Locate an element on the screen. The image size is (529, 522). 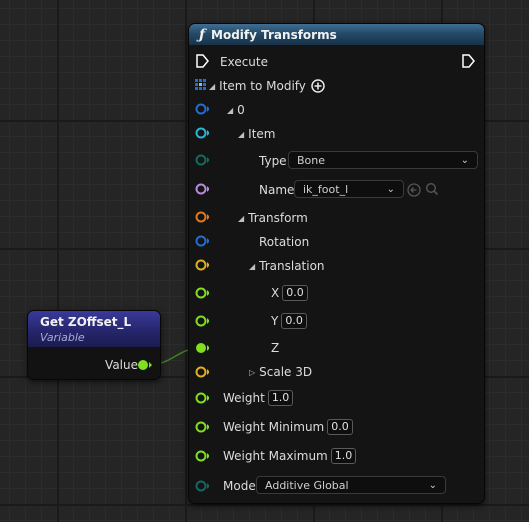
name-value: ik_foot_l is located at coordinates (326, 189).